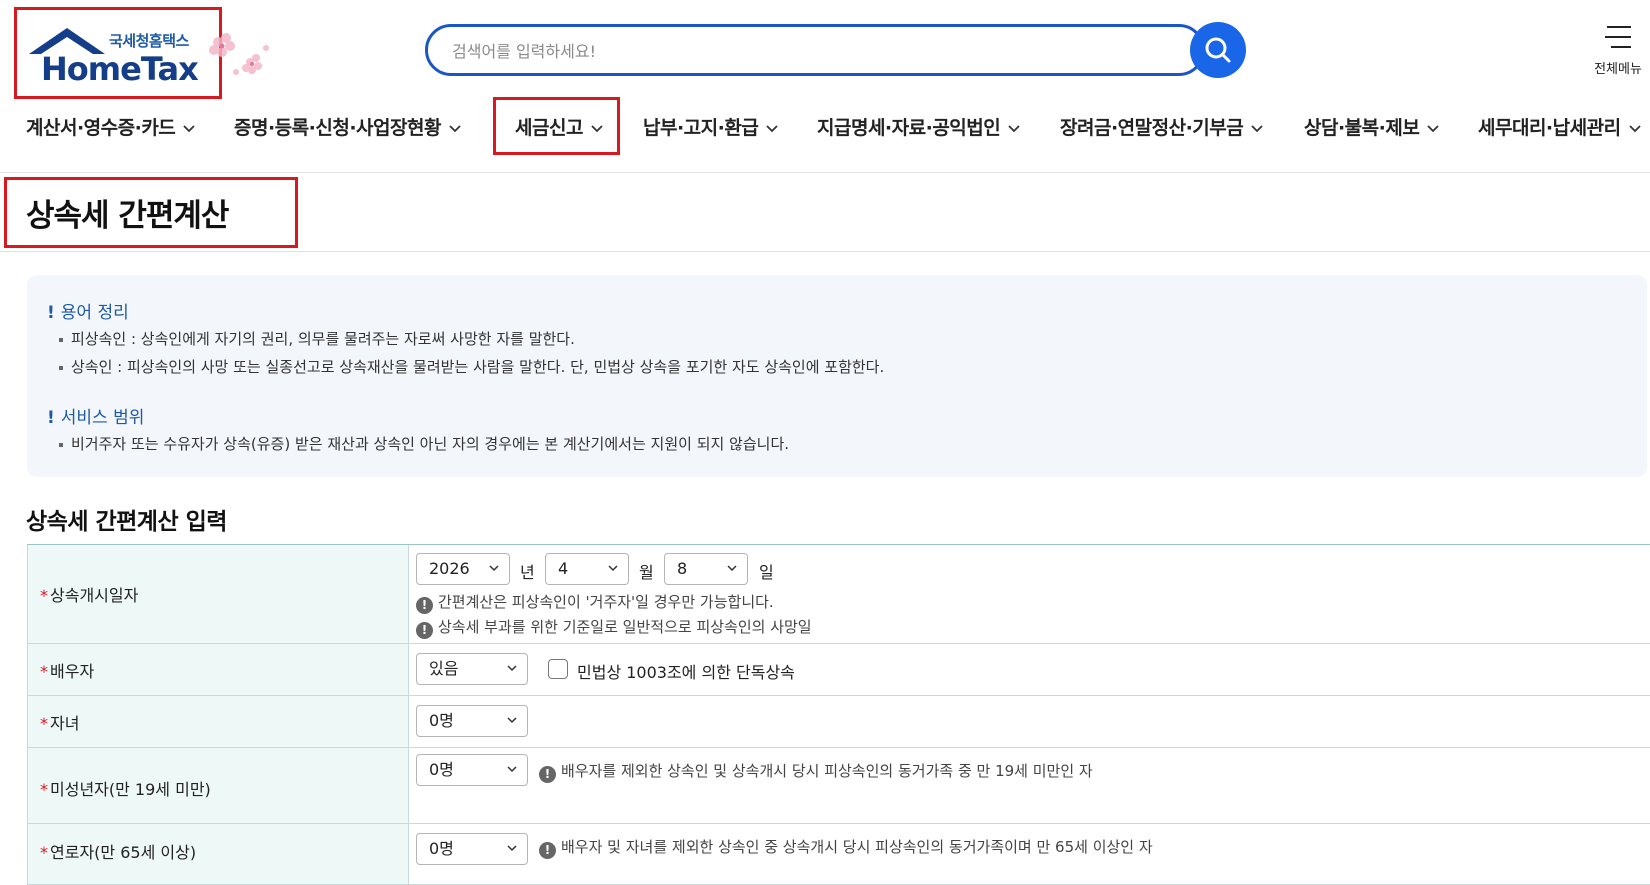 The width and height of the screenshot is (1650, 885). Describe the element at coordinates (89, 595) in the screenshot. I see `start-date-label: * 상속개시일자` at that location.